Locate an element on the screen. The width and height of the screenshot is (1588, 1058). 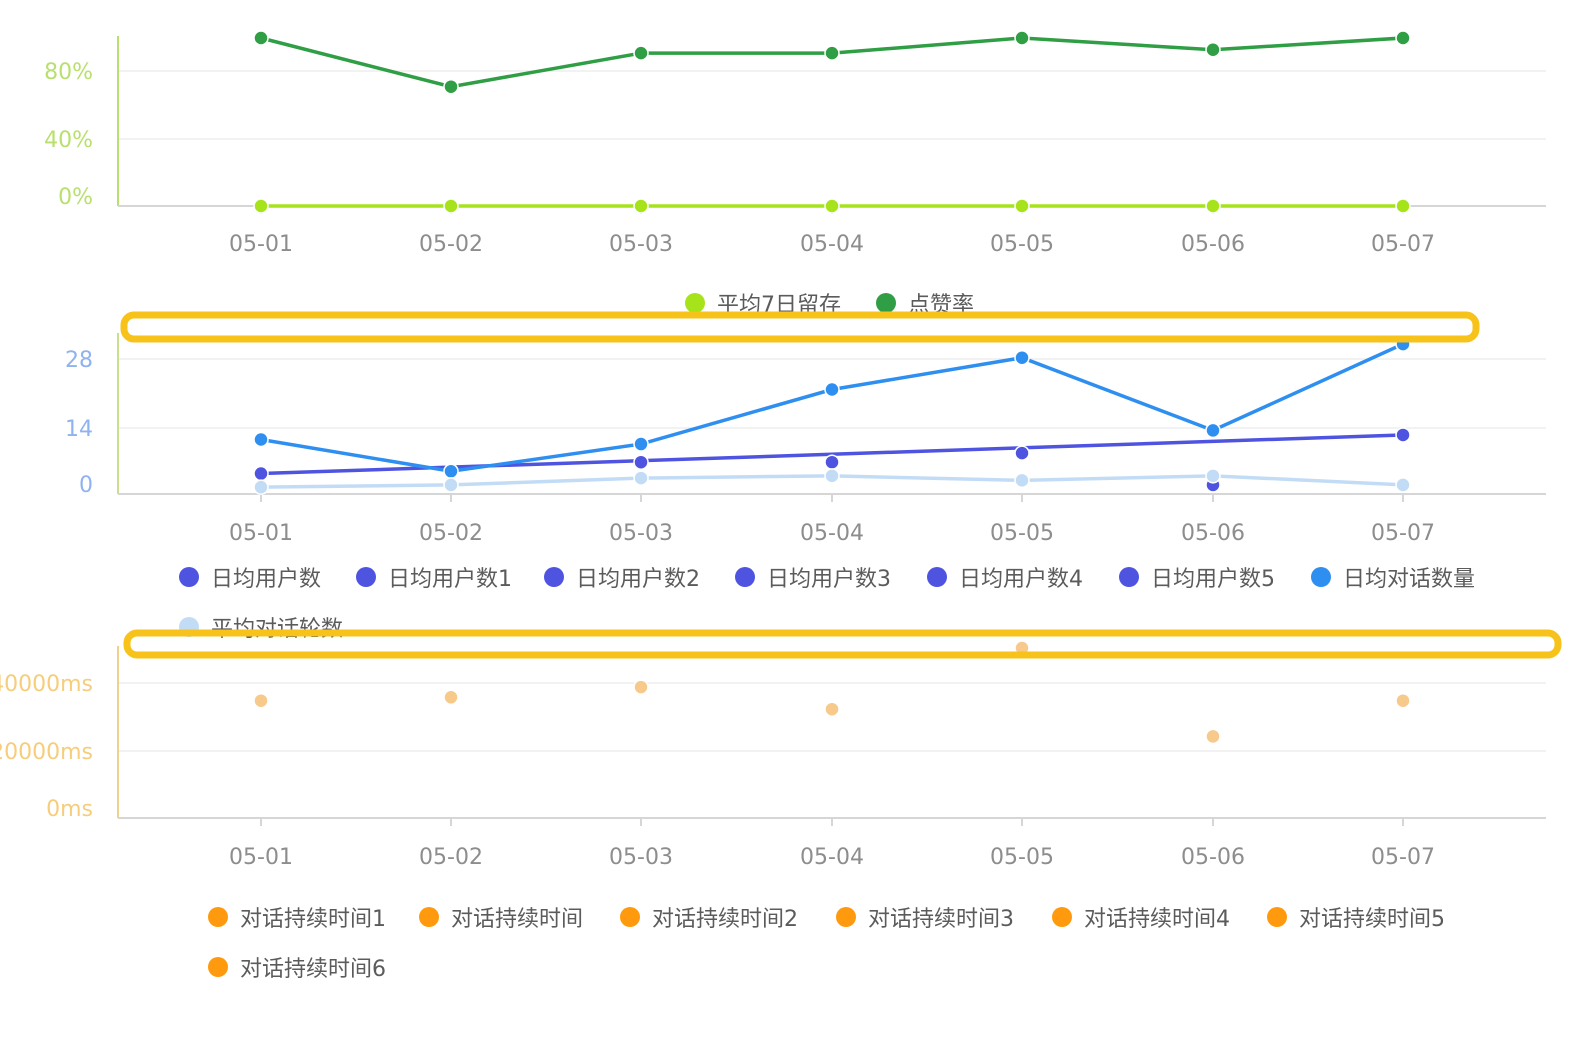
x-tick-label: 05-05 is located at coordinates (1022, 533).